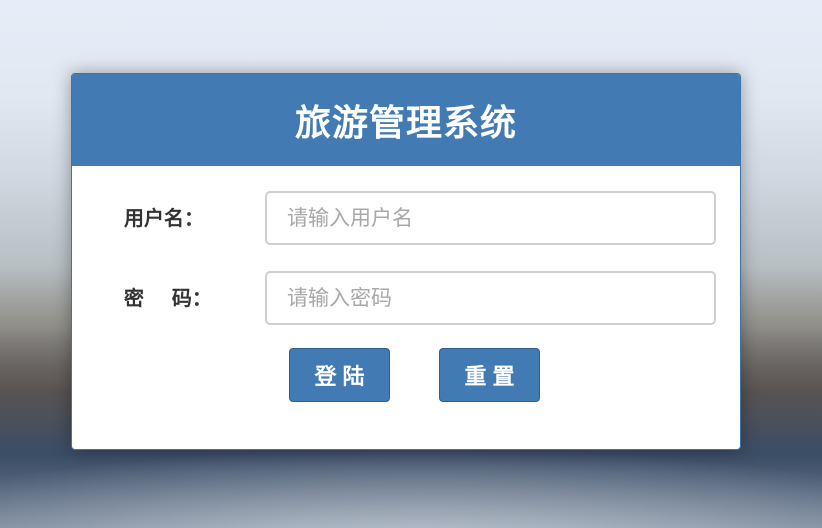  What do you see at coordinates (490, 218) in the screenshot?
I see `username-input` at bounding box center [490, 218].